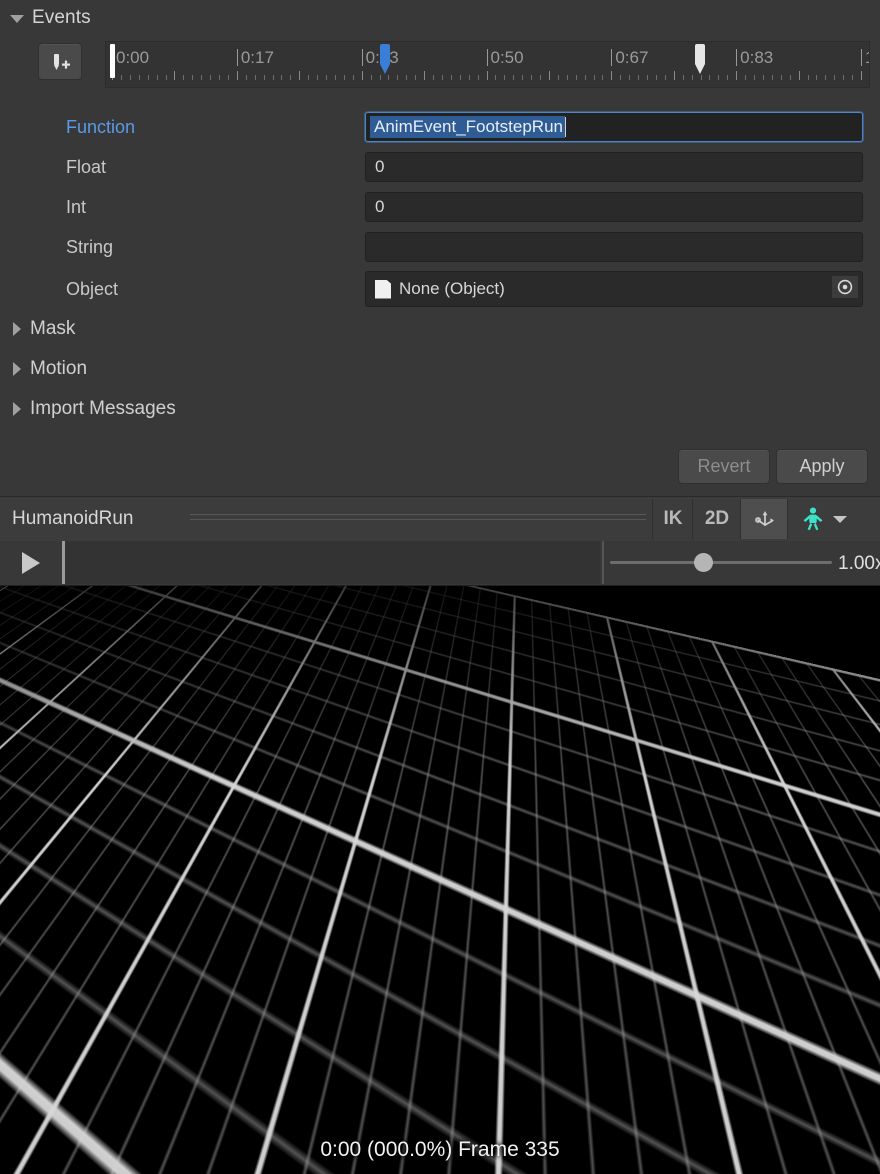  Describe the element at coordinates (507, 57) in the screenshot. I see `ruler-tick-label-3: 0:50` at that location.